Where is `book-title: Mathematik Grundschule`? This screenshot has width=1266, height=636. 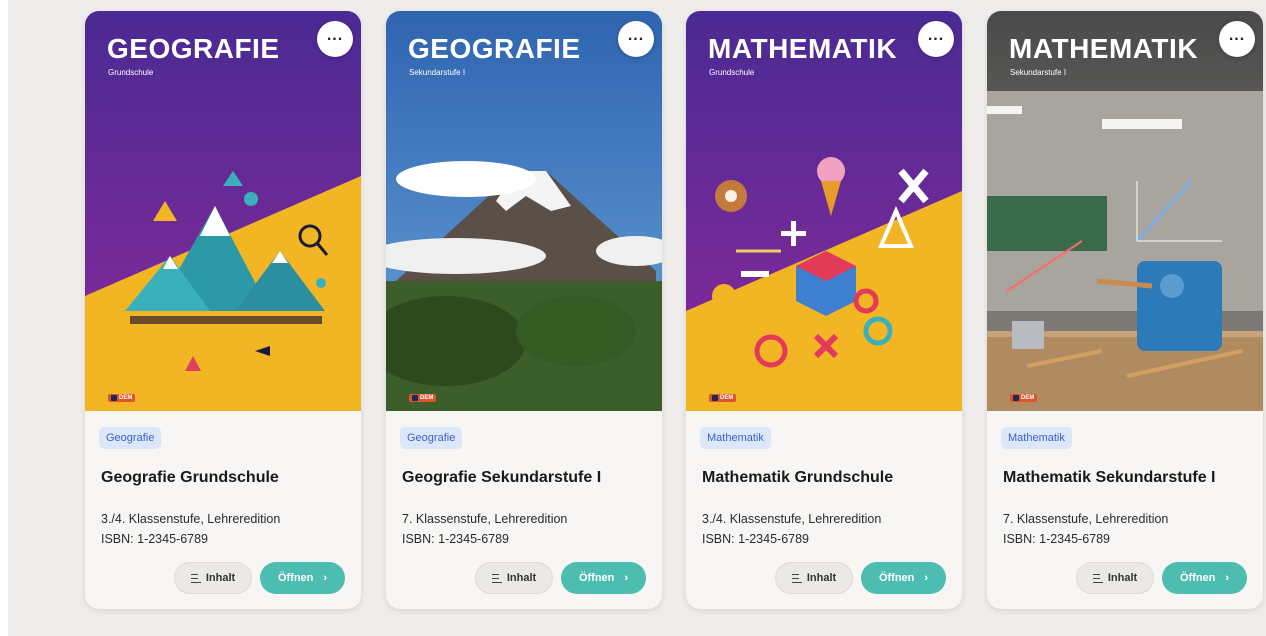 book-title: Mathematik Grundschule is located at coordinates (798, 477).